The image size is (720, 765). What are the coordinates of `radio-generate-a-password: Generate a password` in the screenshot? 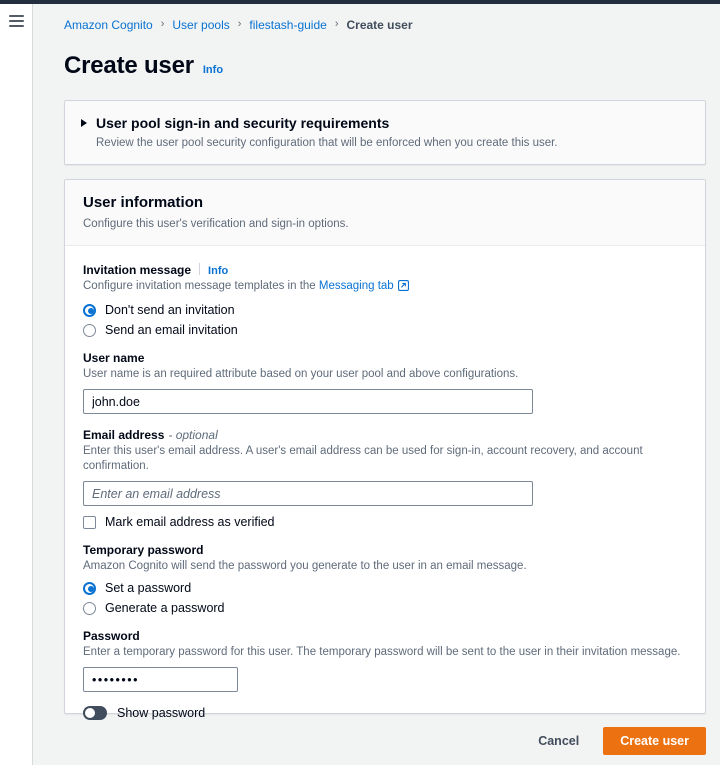 It's located at (385, 608).